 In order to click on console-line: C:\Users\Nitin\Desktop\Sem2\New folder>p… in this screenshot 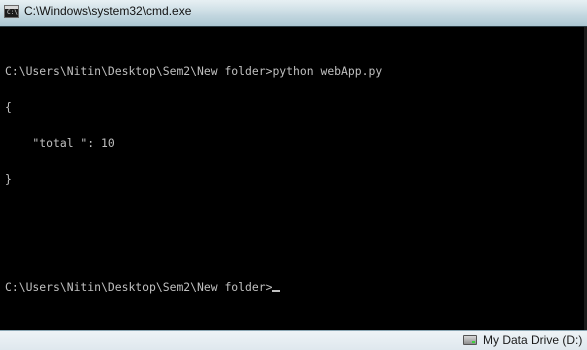, I will do `click(194, 71)`.